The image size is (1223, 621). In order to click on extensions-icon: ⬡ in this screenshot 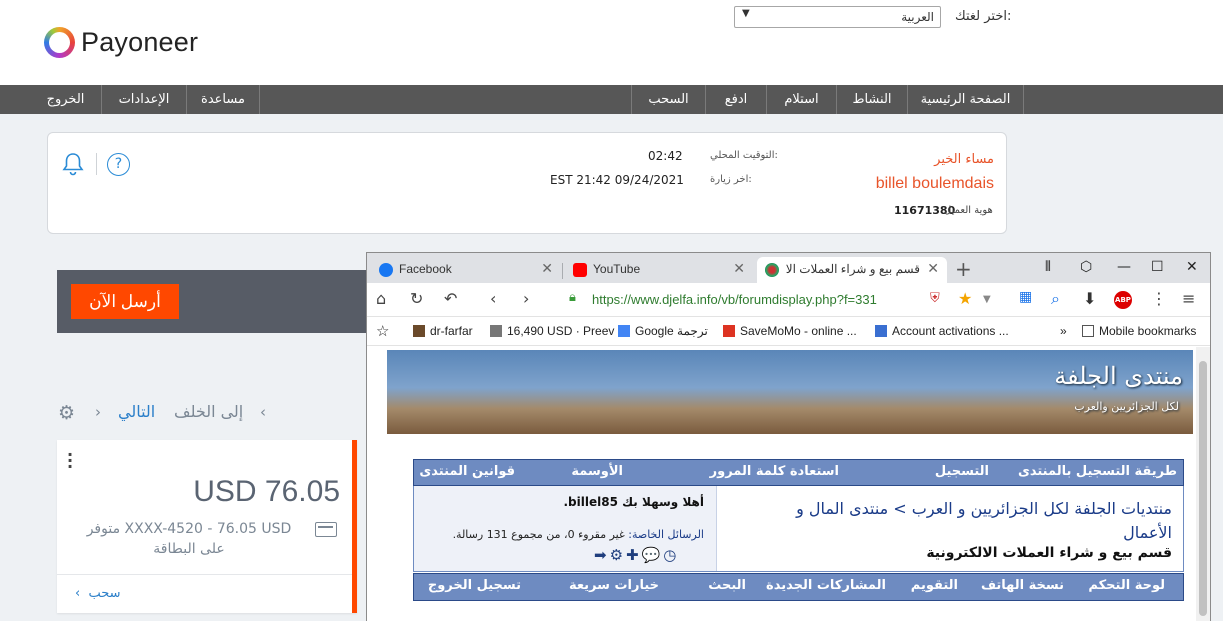, I will do `click(1086, 267)`.